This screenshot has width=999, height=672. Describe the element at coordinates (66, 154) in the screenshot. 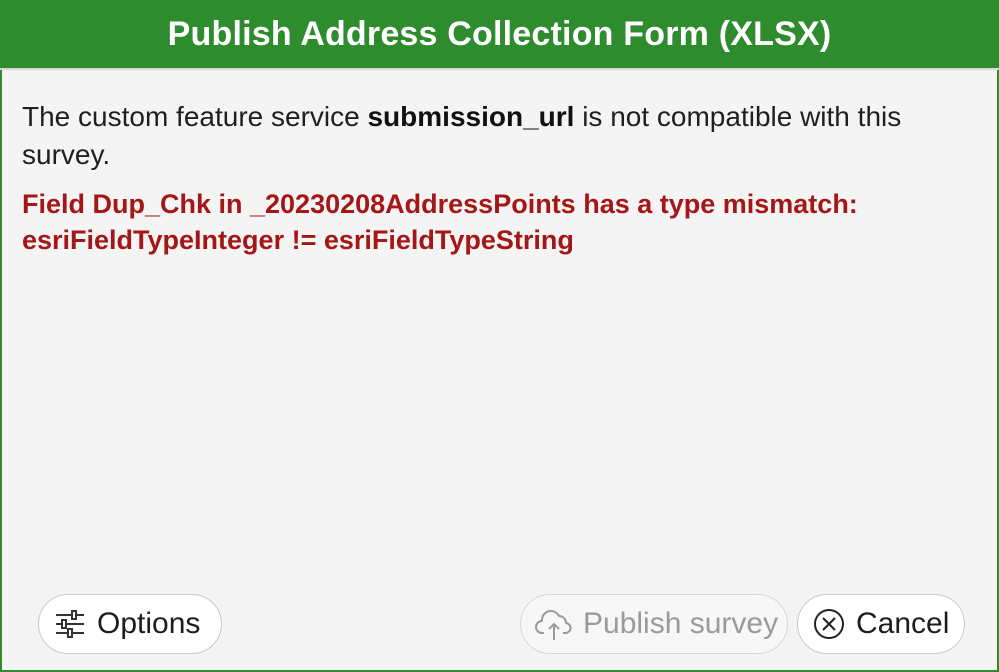

I see `message-text-line2: survey.` at that location.